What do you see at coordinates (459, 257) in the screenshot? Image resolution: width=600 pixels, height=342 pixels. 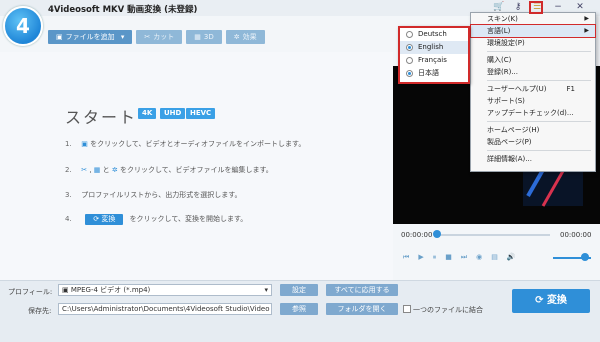 I see `playback-buttons: ⏮ ▶ ⏸ ■ ⏭ ◉ ▤ 🔊` at bounding box center [459, 257].